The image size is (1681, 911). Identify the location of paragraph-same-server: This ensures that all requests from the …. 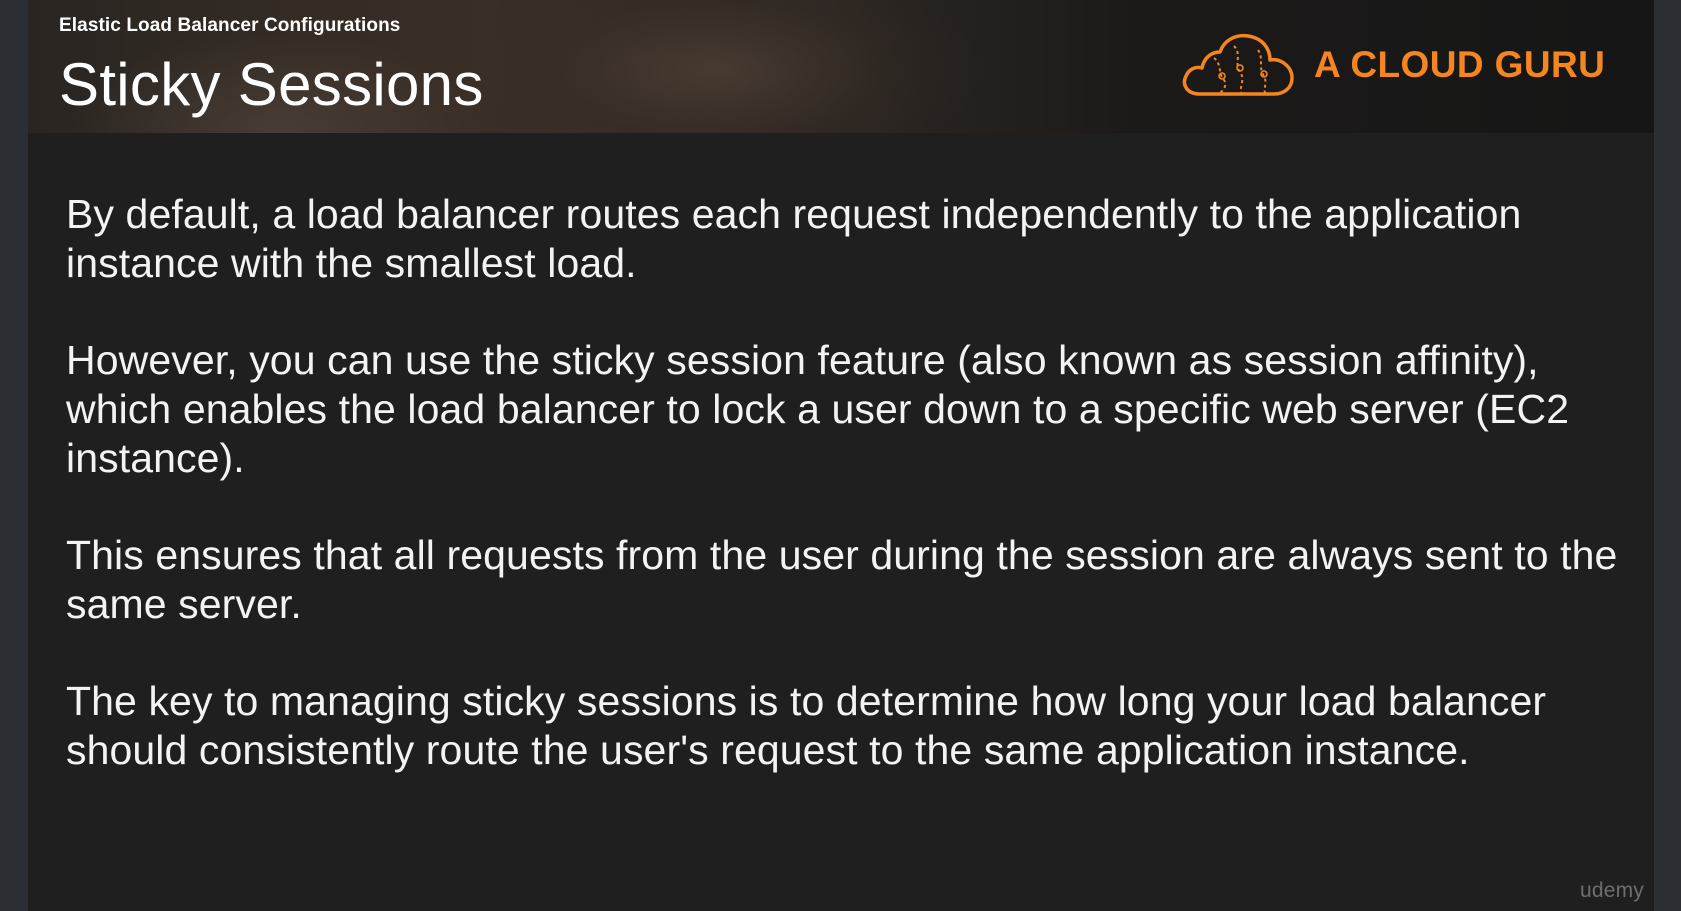
(842, 579).